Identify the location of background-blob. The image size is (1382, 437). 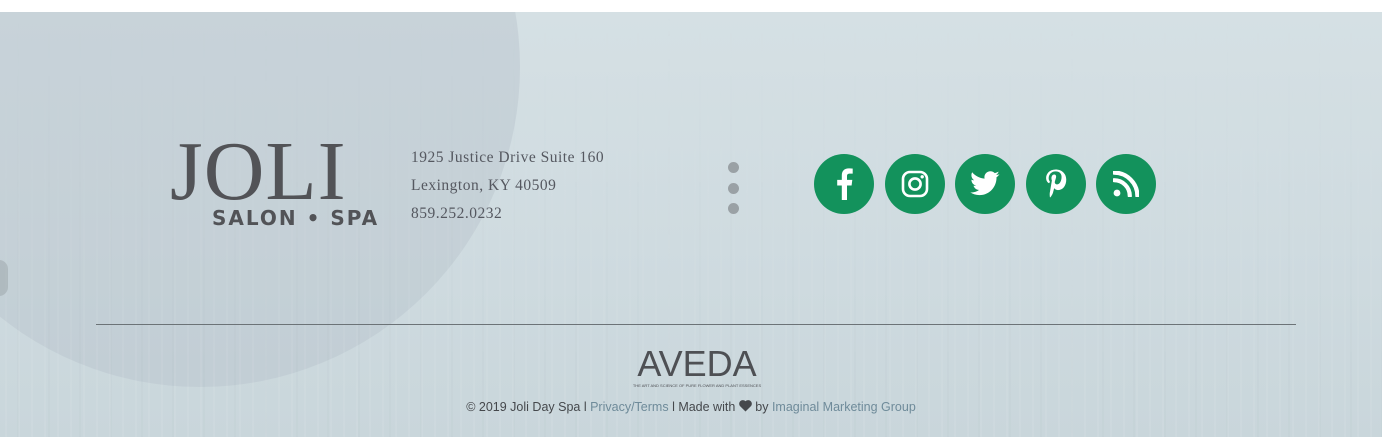
(4, 278).